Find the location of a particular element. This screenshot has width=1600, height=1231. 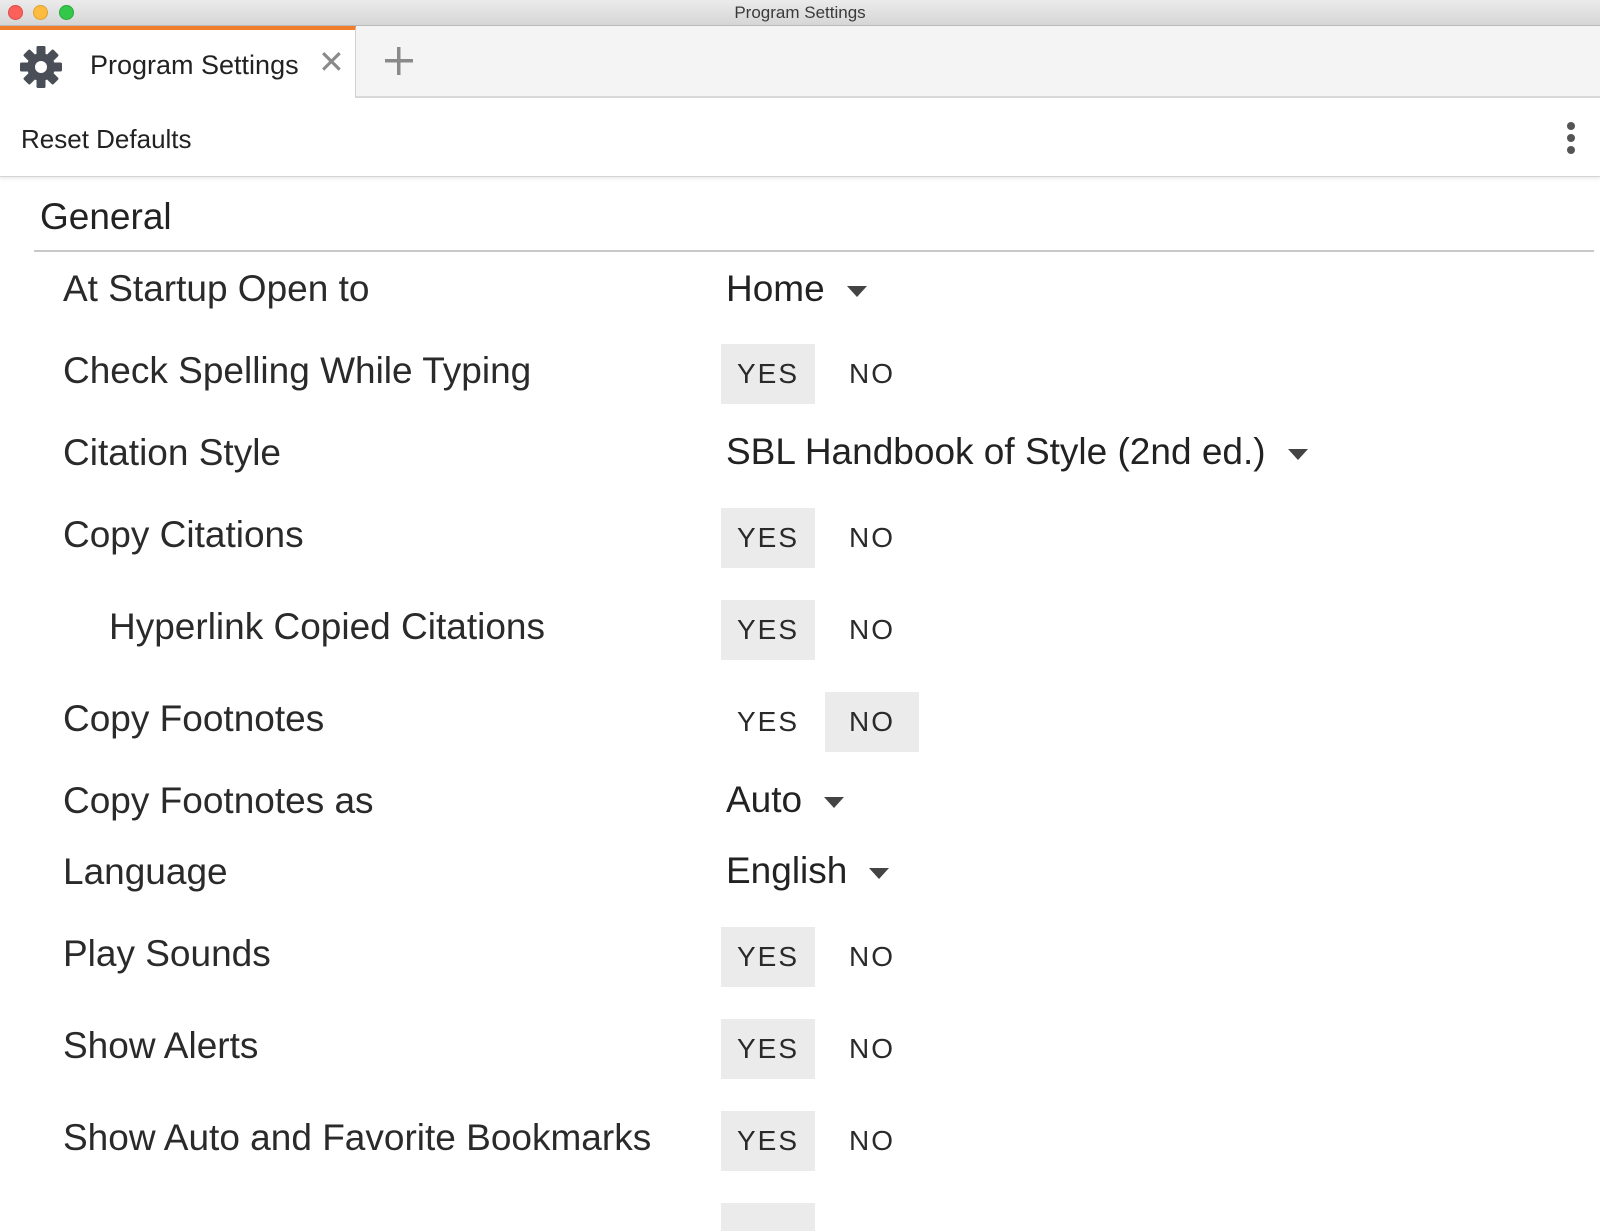

window-titlebar: Program Settings is located at coordinates (800, 13).